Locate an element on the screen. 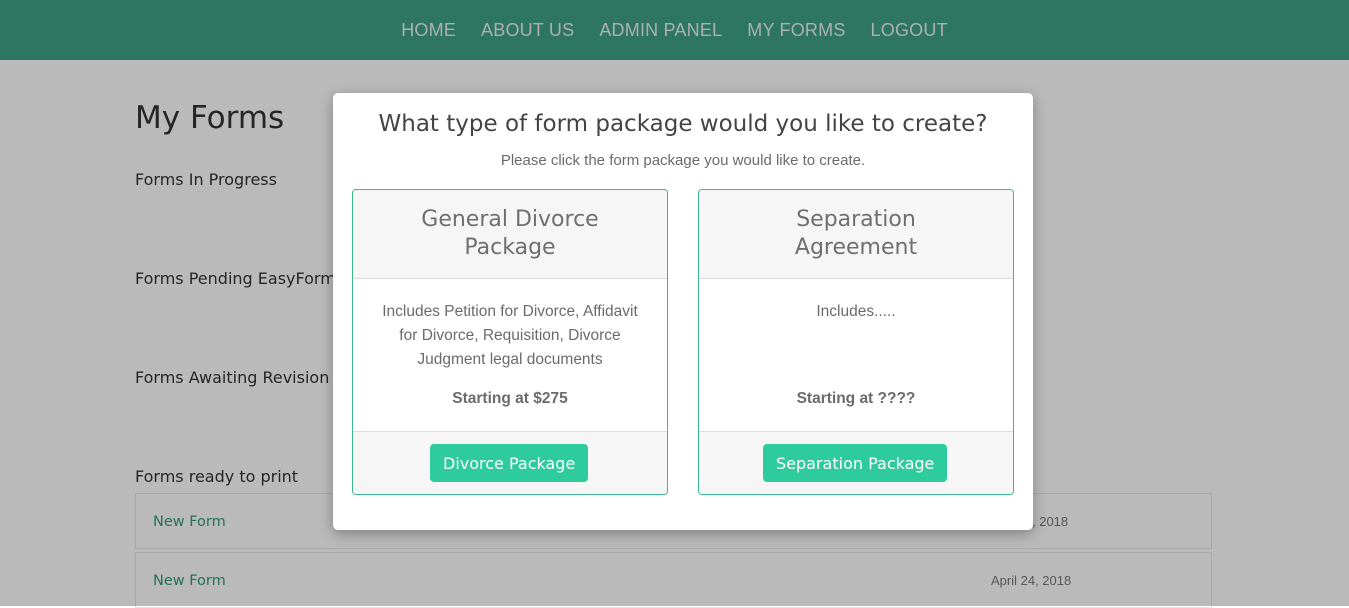 Image resolution: width=1349 pixels, height=608 pixels. card-price: Starting at ???? is located at coordinates (856, 398).